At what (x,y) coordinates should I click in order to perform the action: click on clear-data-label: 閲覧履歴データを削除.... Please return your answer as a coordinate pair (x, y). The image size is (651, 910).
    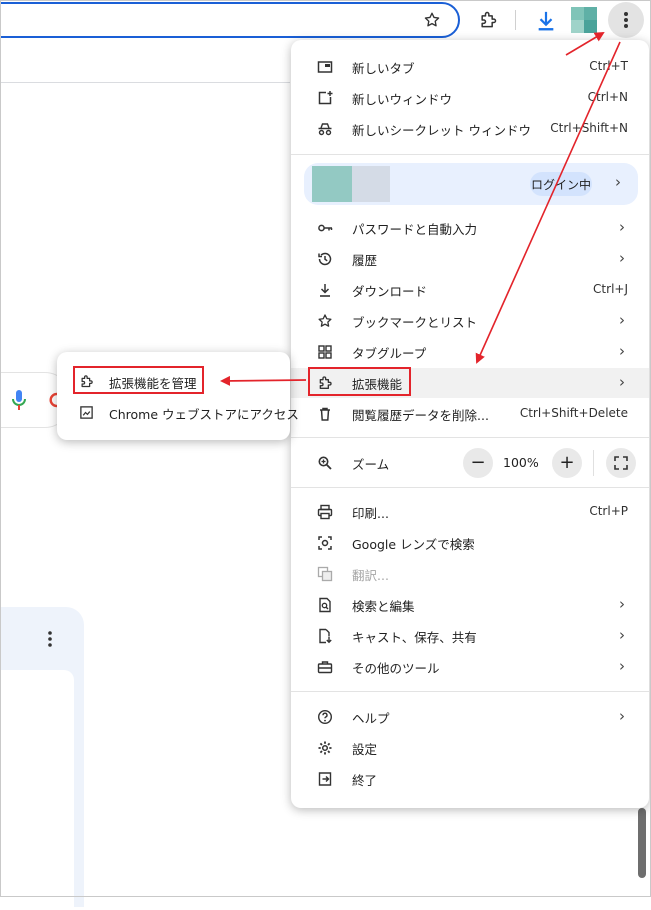
    Looking at the image, I should click on (420, 415).